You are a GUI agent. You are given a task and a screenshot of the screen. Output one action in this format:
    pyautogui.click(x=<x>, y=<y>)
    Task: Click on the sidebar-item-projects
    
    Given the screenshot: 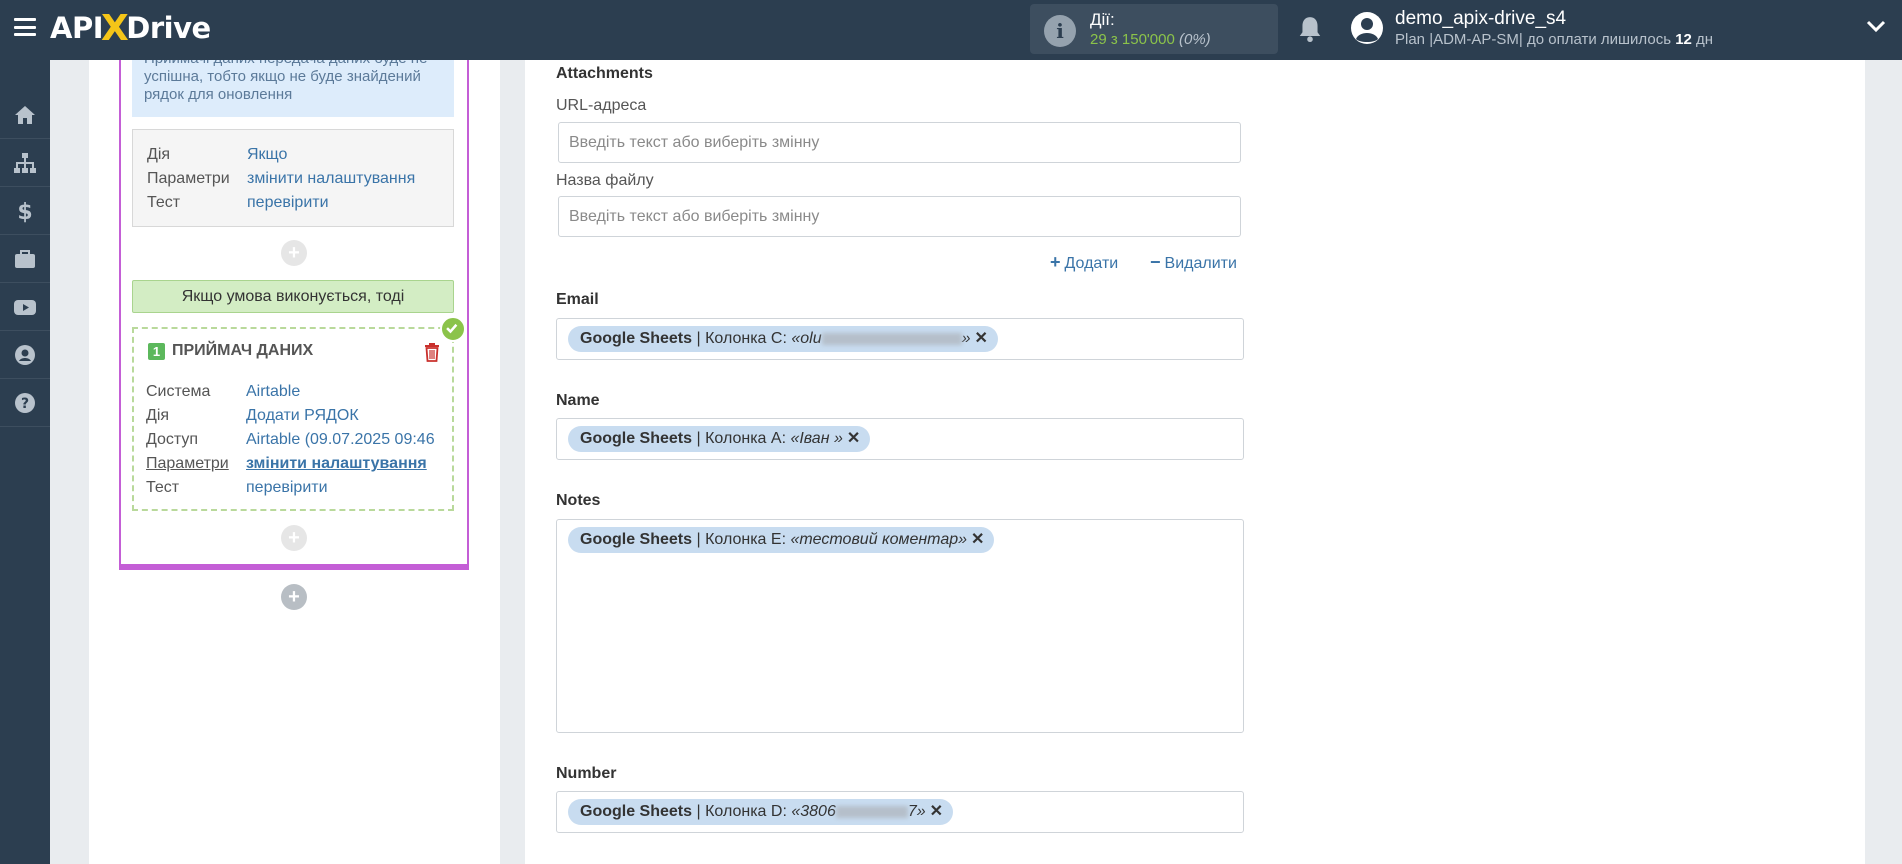 What is the action you would take?
    pyautogui.click(x=25, y=259)
    